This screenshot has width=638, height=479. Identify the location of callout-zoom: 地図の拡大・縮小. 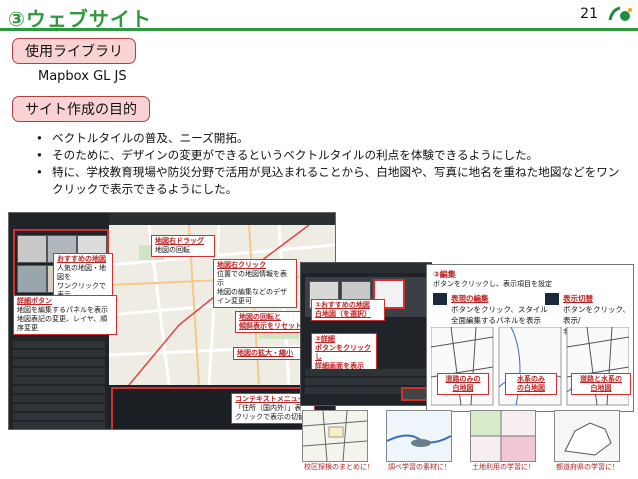
(271, 353).